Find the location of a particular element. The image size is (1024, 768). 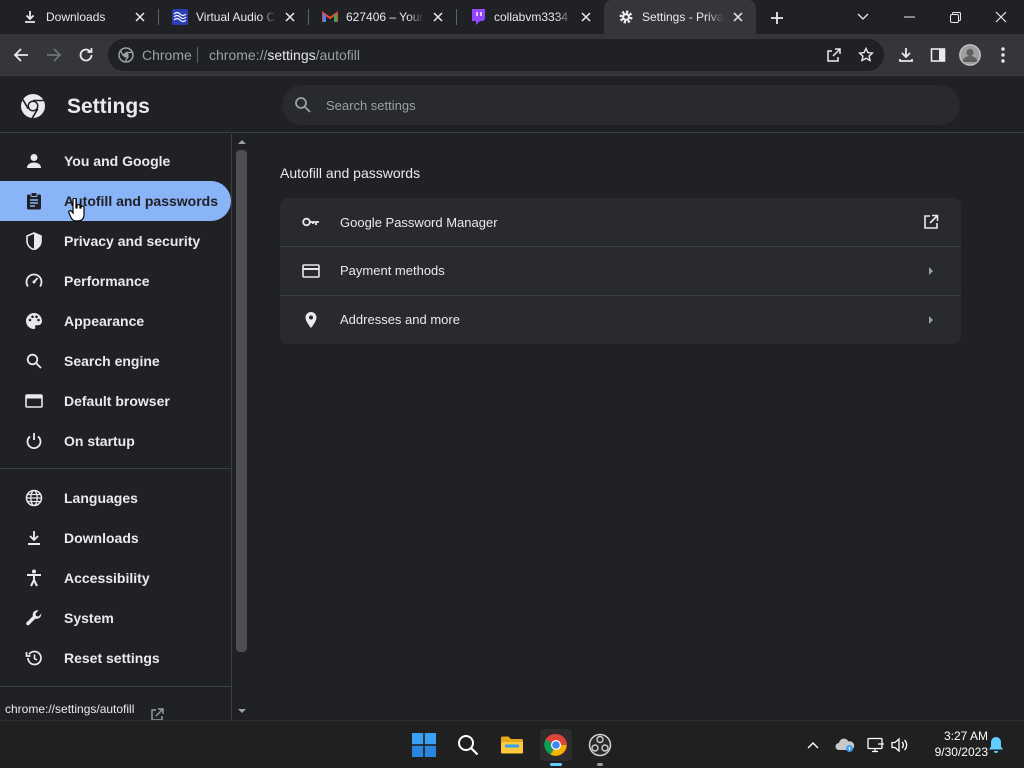

sidebar-item-downloads: Downloads is located at coordinates (115, 538).